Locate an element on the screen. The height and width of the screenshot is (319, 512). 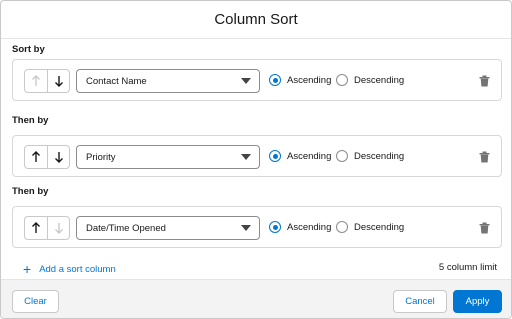
add-sort-column-link: + Add a sort column is located at coordinates (69, 269).